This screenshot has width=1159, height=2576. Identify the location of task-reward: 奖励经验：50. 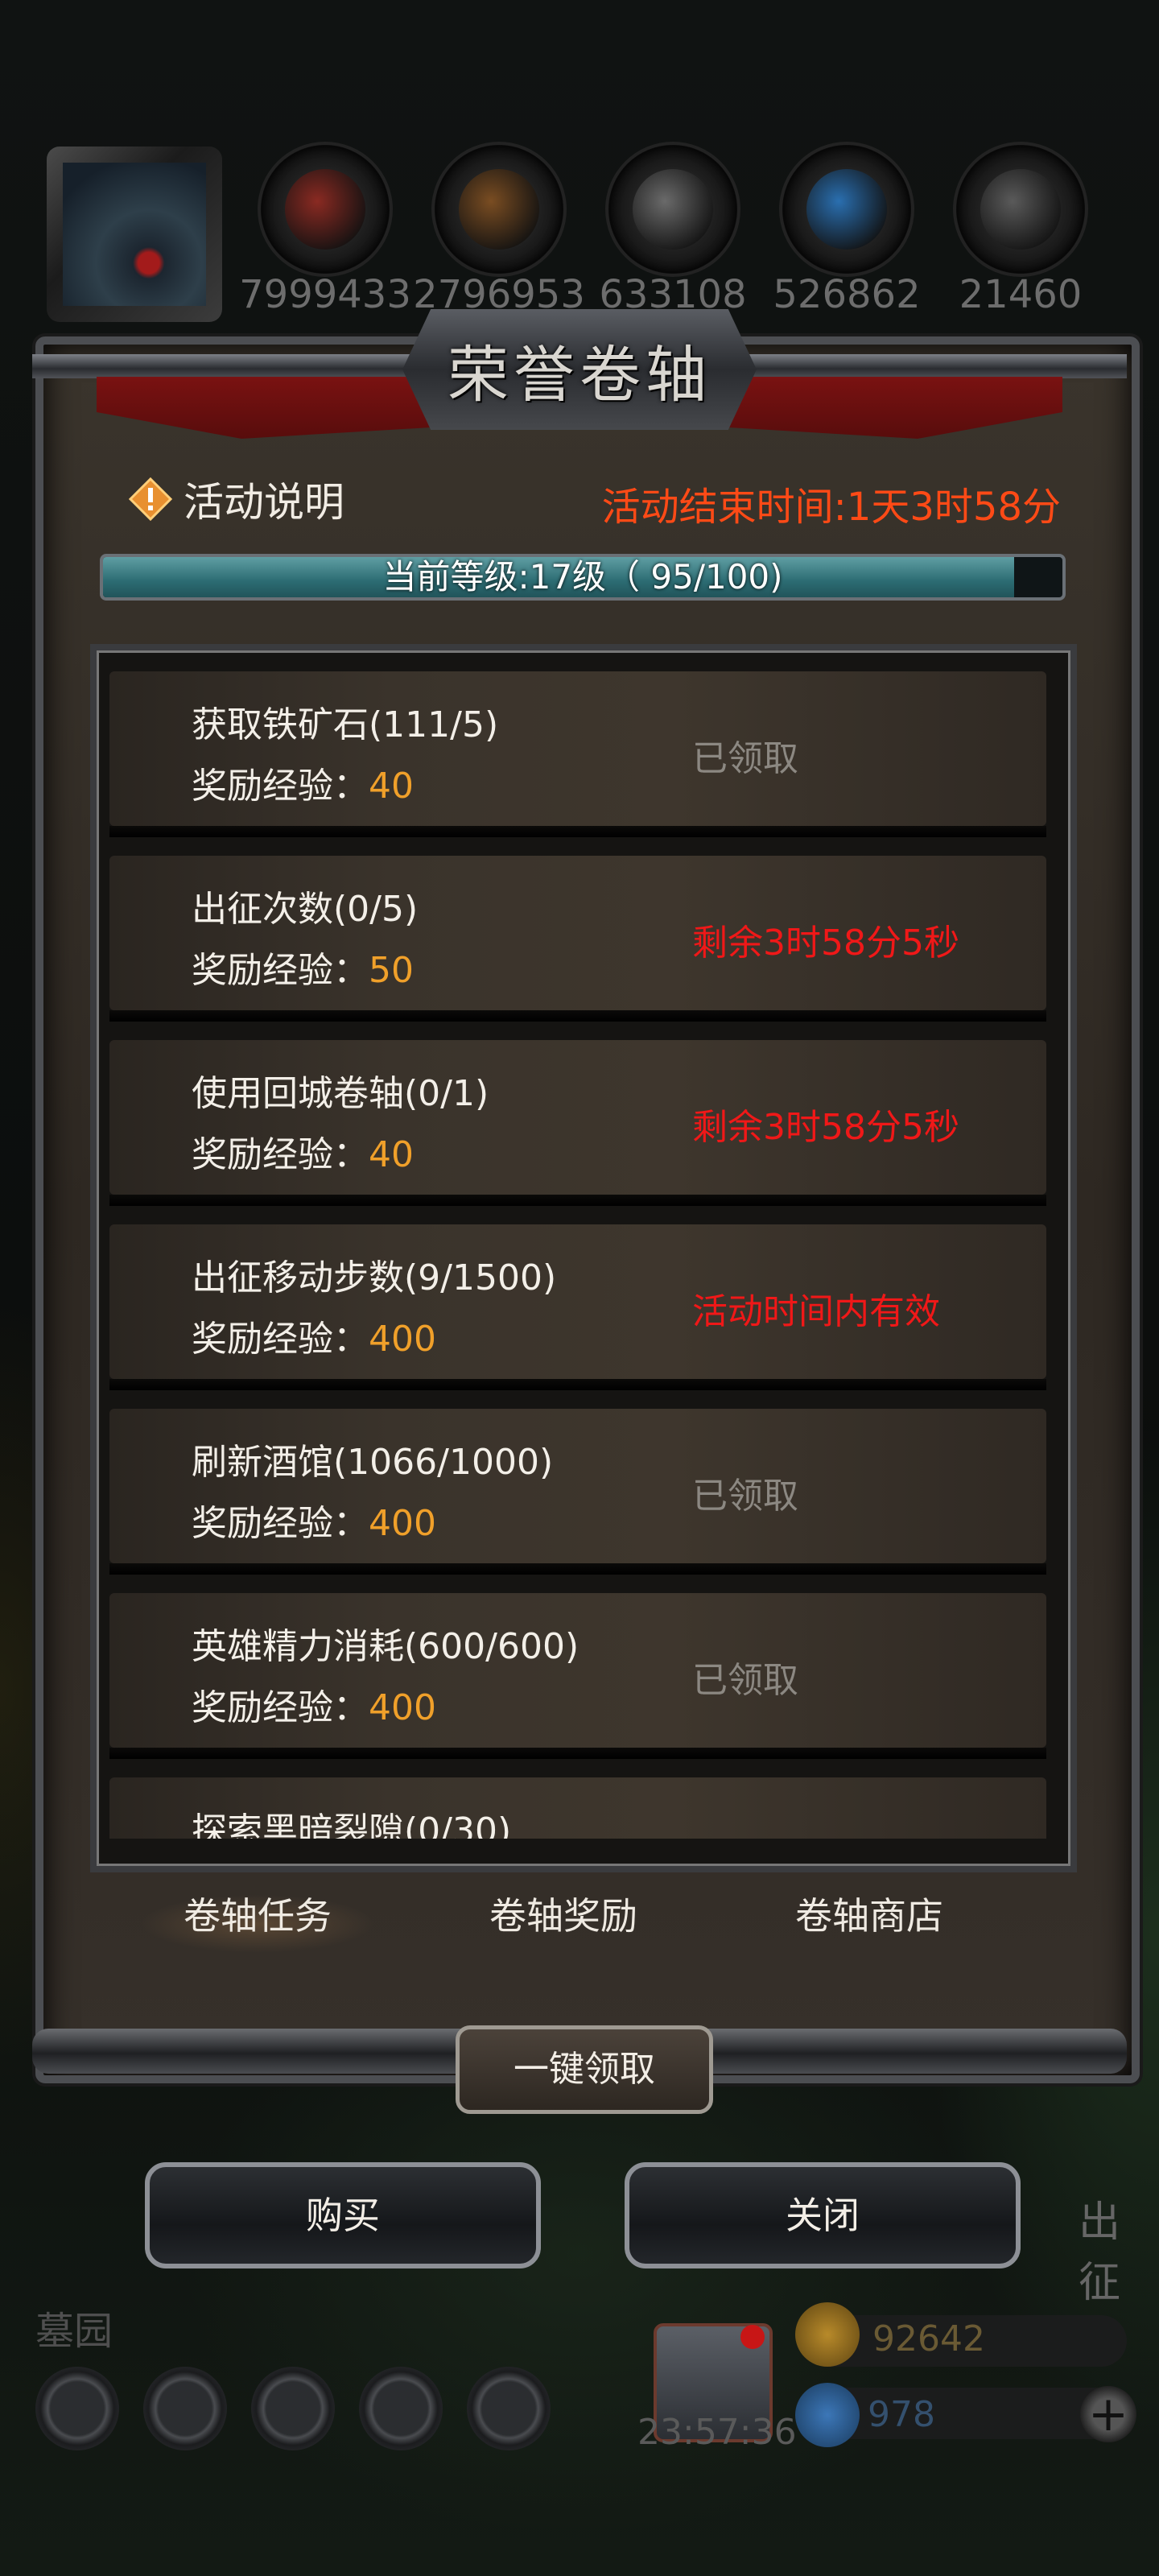
(303, 967).